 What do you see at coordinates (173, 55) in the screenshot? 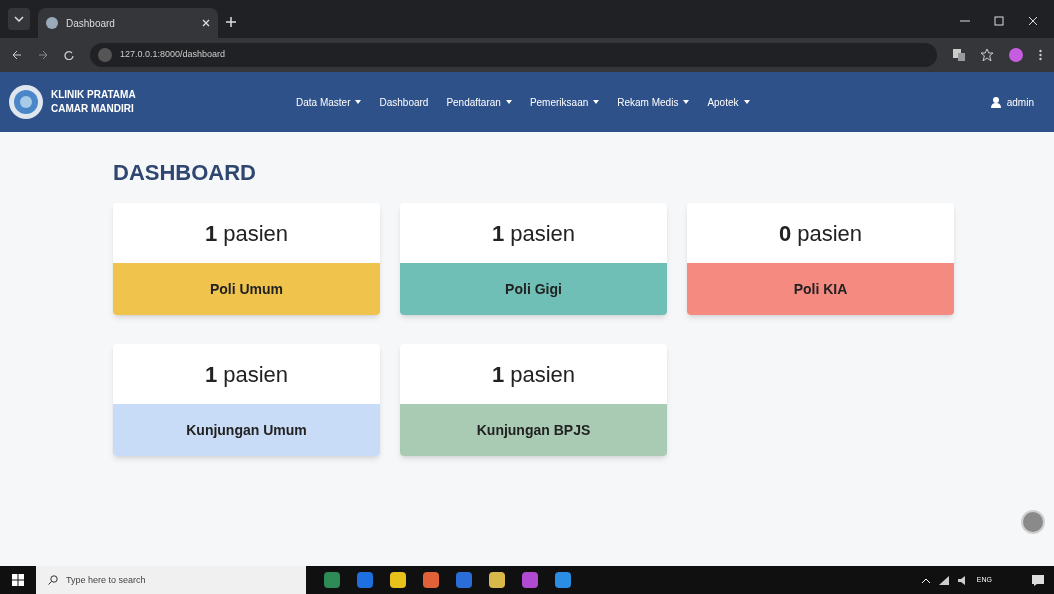
I see `url-text: 127.0.0.1:8000/dashboard` at bounding box center [173, 55].